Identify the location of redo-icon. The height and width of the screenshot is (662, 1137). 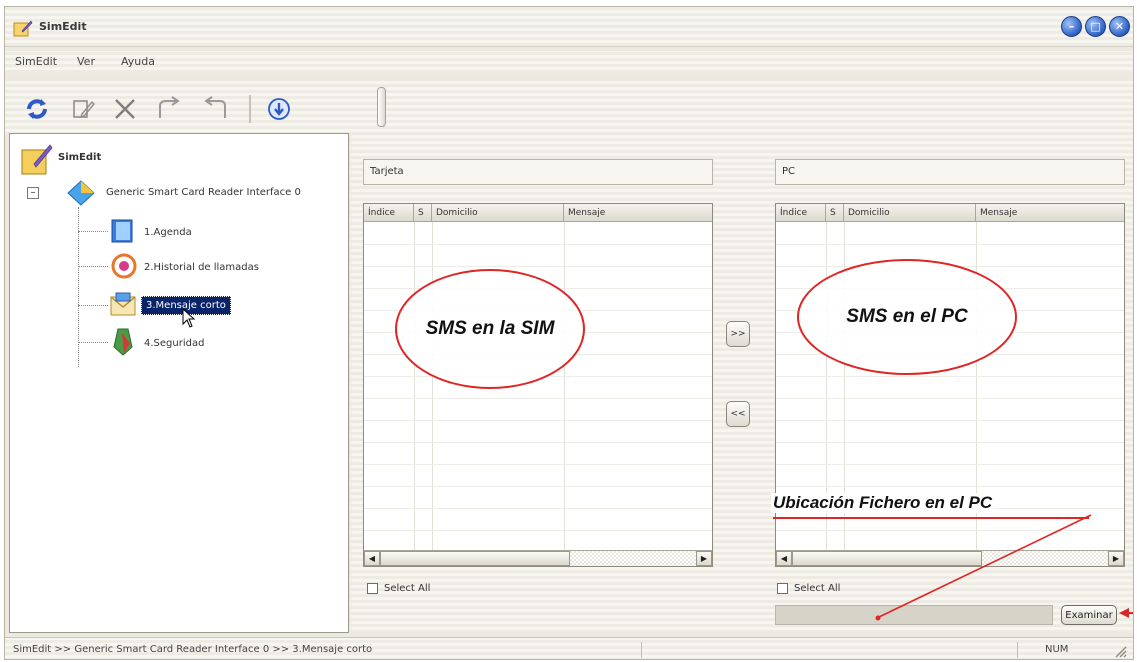
(215, 107).